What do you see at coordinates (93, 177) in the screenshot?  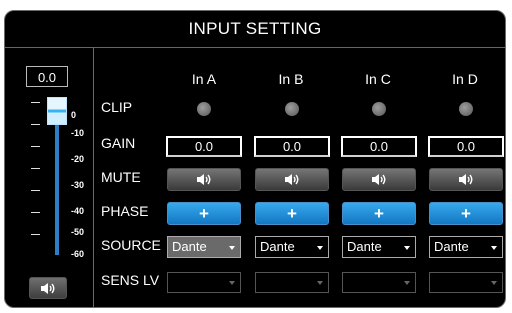 I see `divider` at bounding box center [93, 177].